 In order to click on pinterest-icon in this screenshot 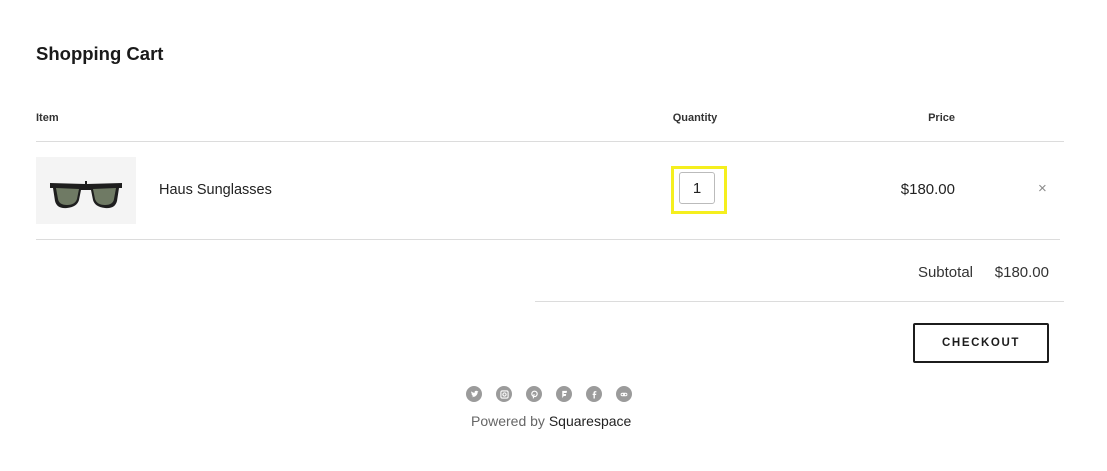, I will do `click(534, 394)`.